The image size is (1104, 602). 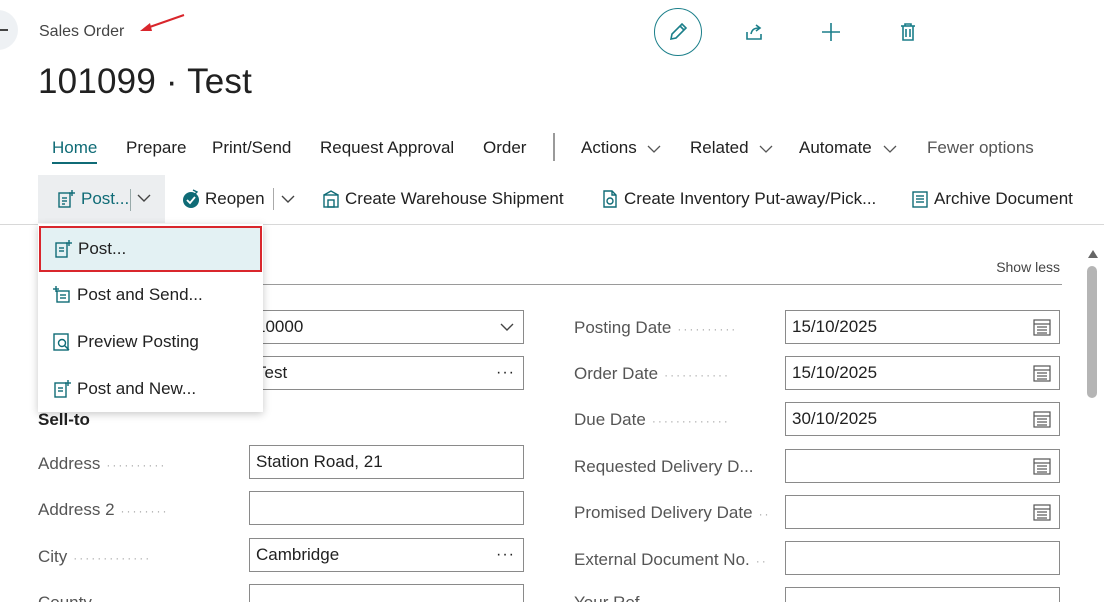 What do you see at coordinates (662, 559) in the screenshot?
I see `external-doc-label-text: External Document No.` at bounding box center [662, 559].